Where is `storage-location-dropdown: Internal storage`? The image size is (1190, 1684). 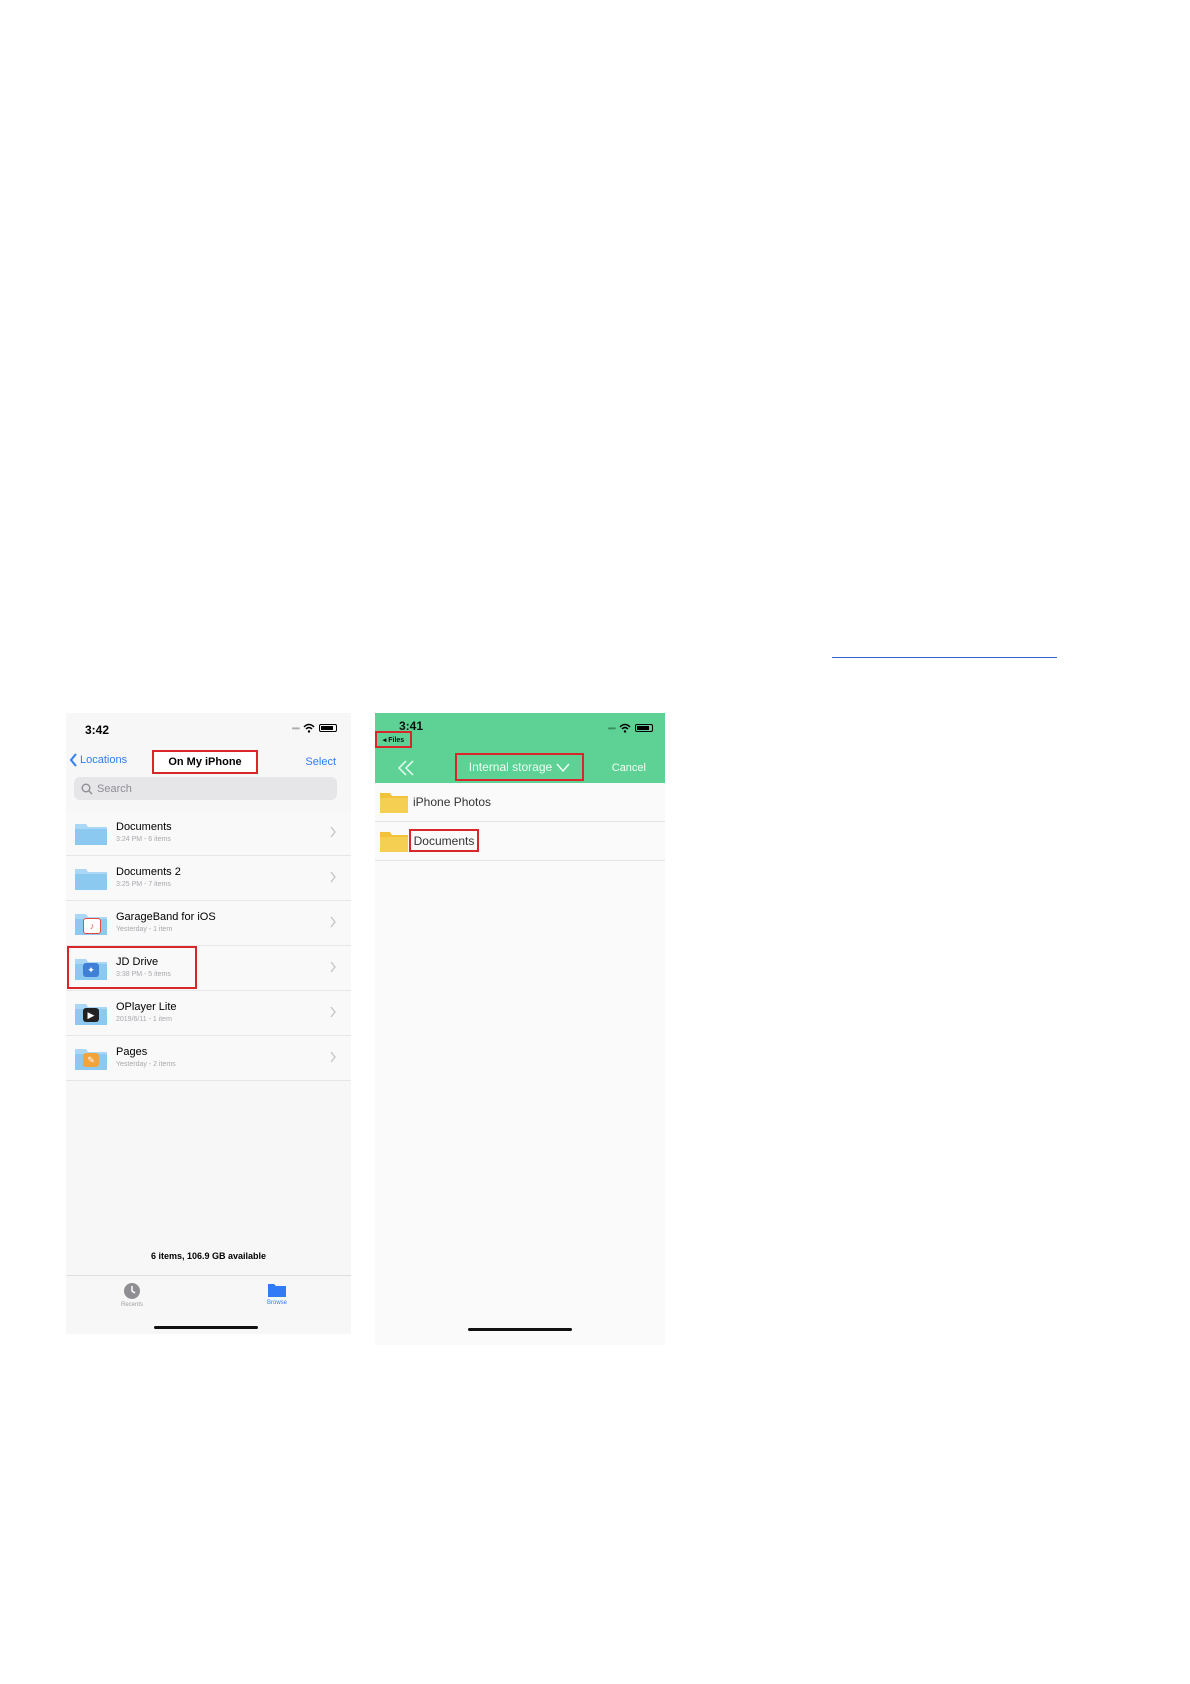
storage-location-dropdown: Internal storage is located at coordinates (519, 767).